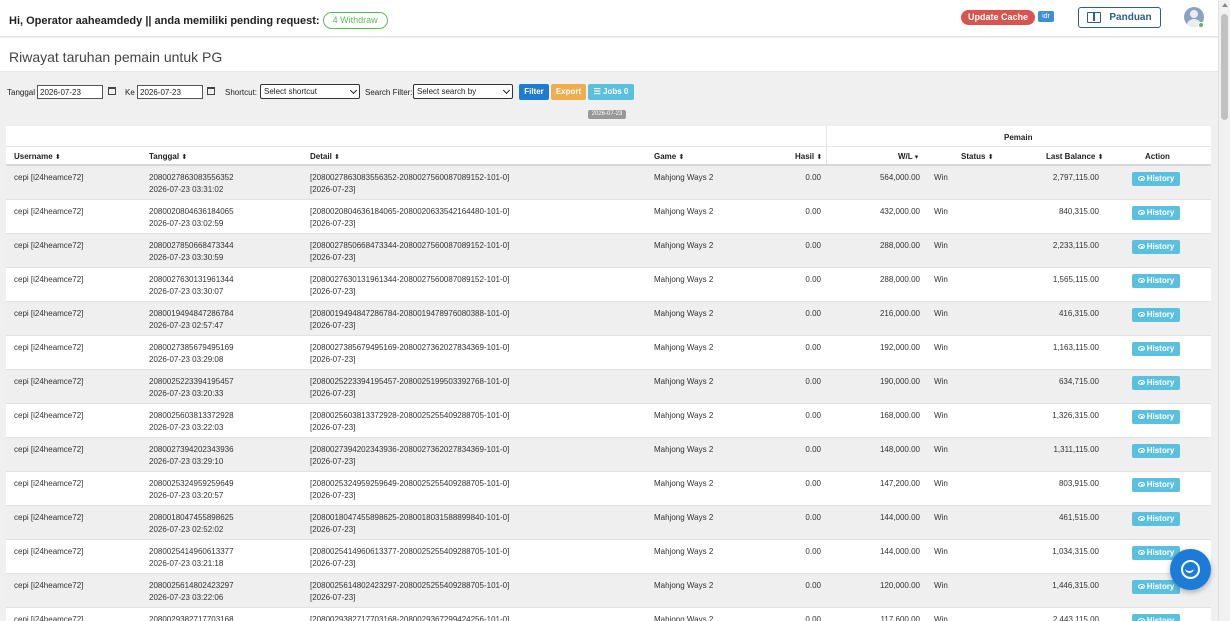 This screenshot has width=1230, height=621. What do you see at coordinates (191, 245) in the screenshot?
I see `cell-bet-id: 2080027850668473344` at bounding box center [191, 245].